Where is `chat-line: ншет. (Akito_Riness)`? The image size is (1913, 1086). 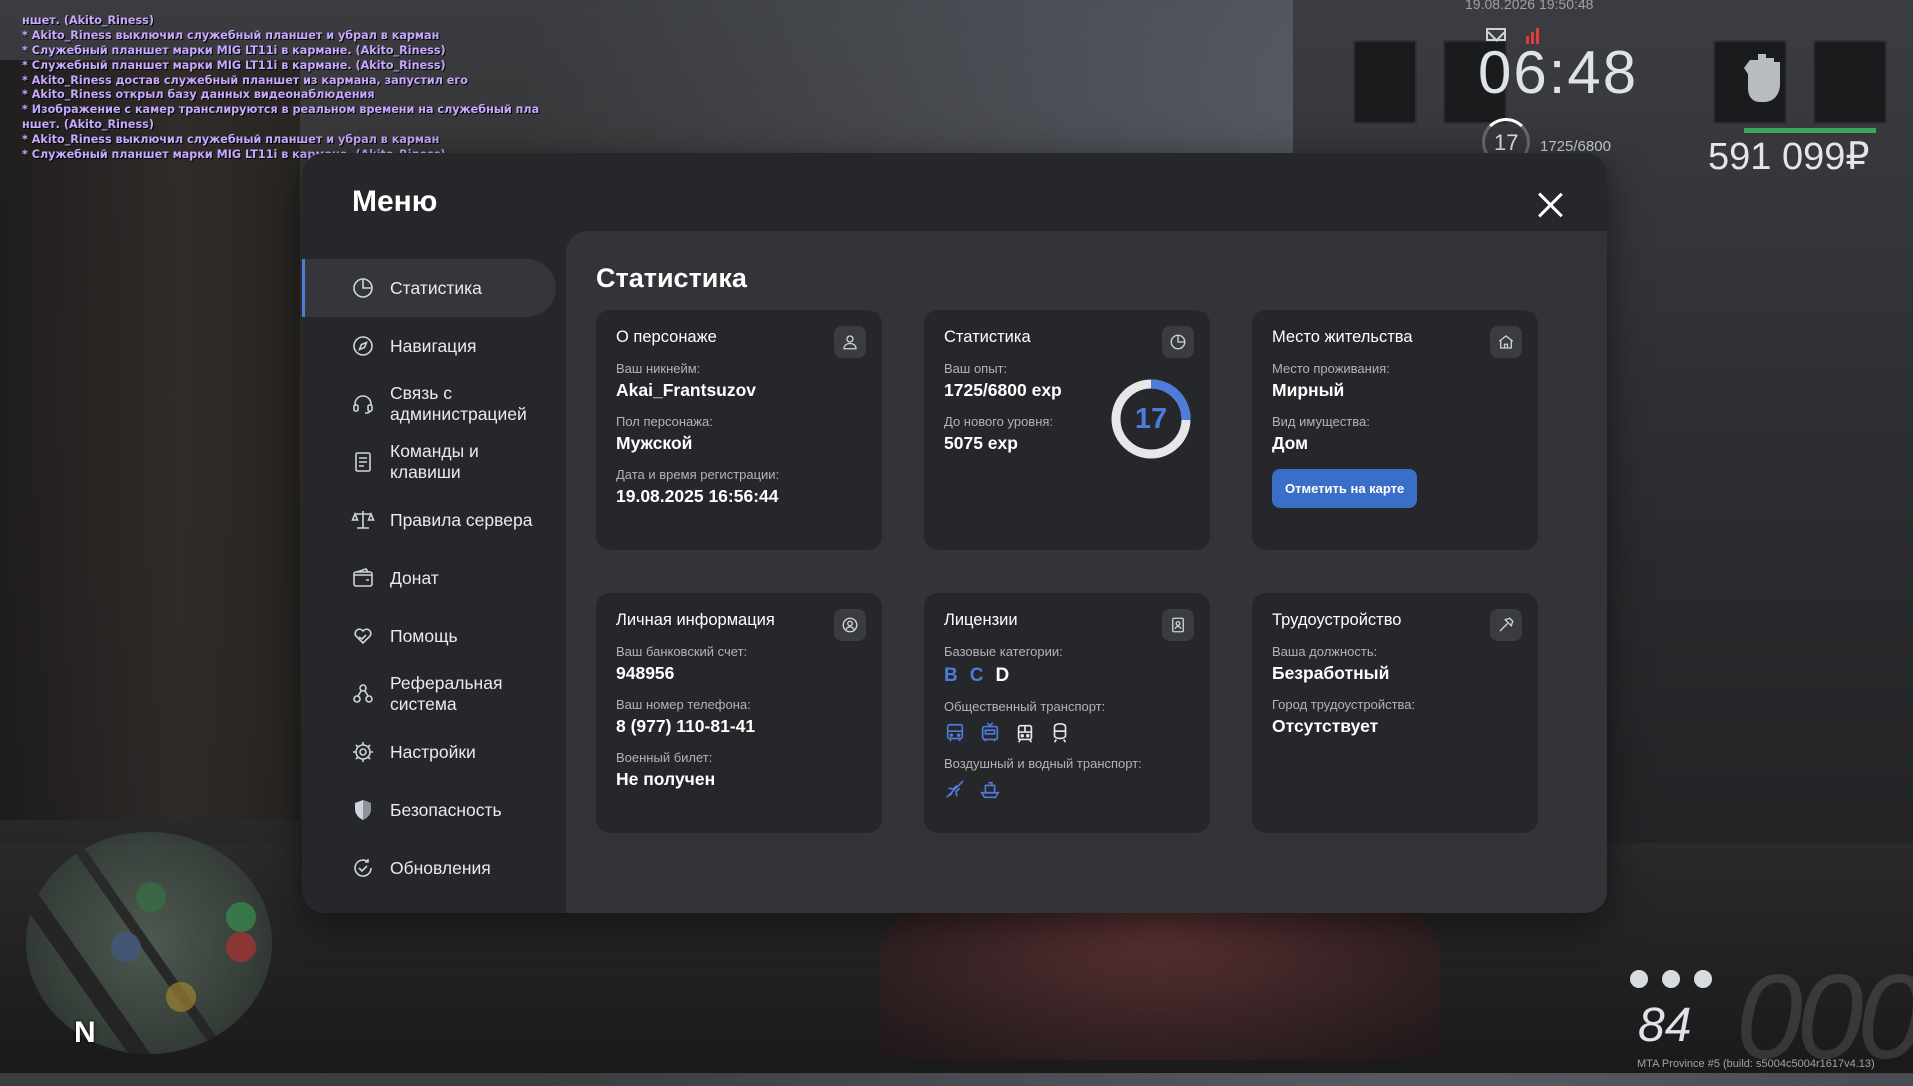 chat-line: ншет. (Akito_Riness) is located at coordinates (88, 125).